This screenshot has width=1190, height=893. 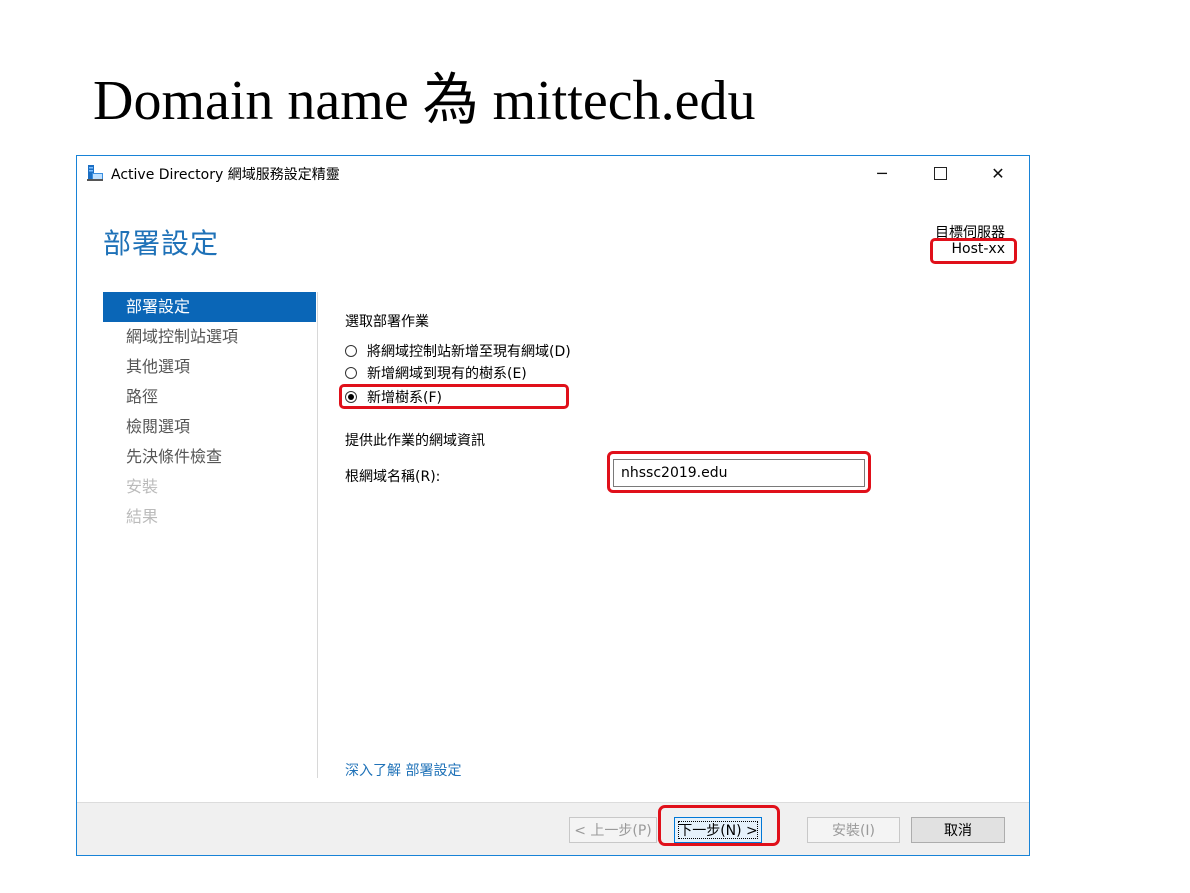 What do you see at coordinates (161, 243) in the screenshot?
I see `page-heading: 部署設定` at bounding box center [161, 243].